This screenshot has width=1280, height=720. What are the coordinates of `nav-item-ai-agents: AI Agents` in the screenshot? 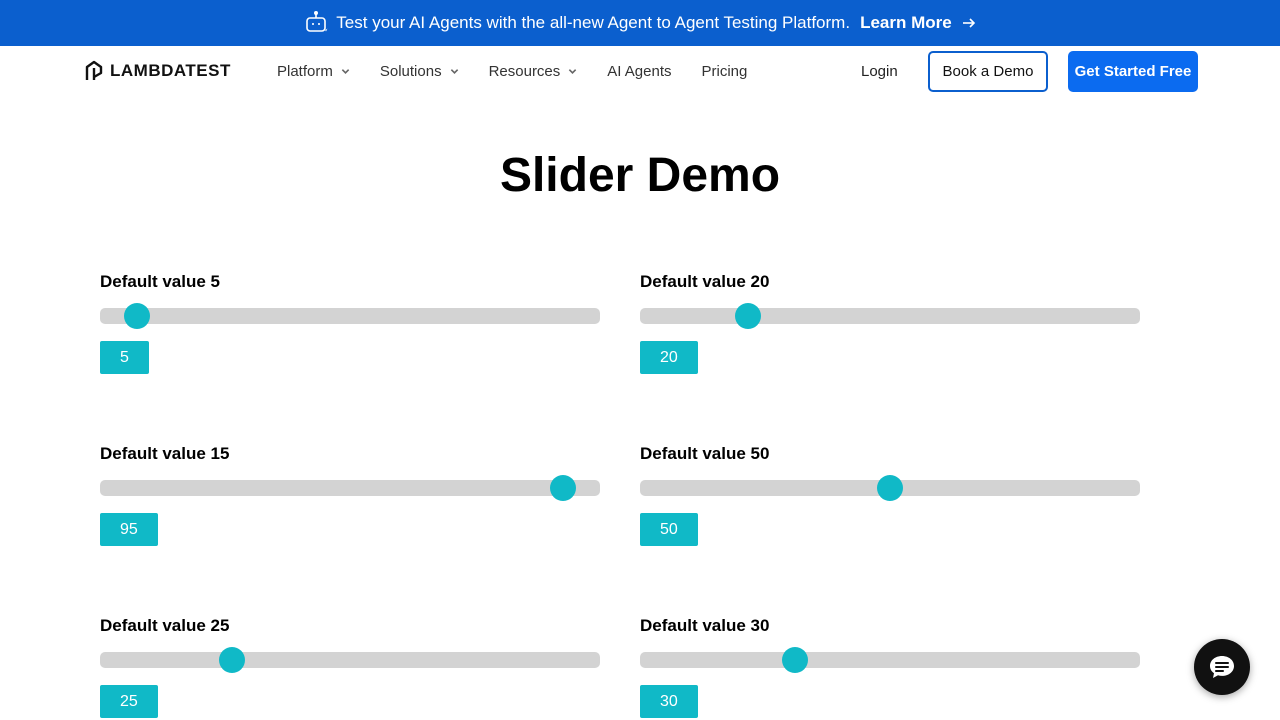 It's located at (639, 71).